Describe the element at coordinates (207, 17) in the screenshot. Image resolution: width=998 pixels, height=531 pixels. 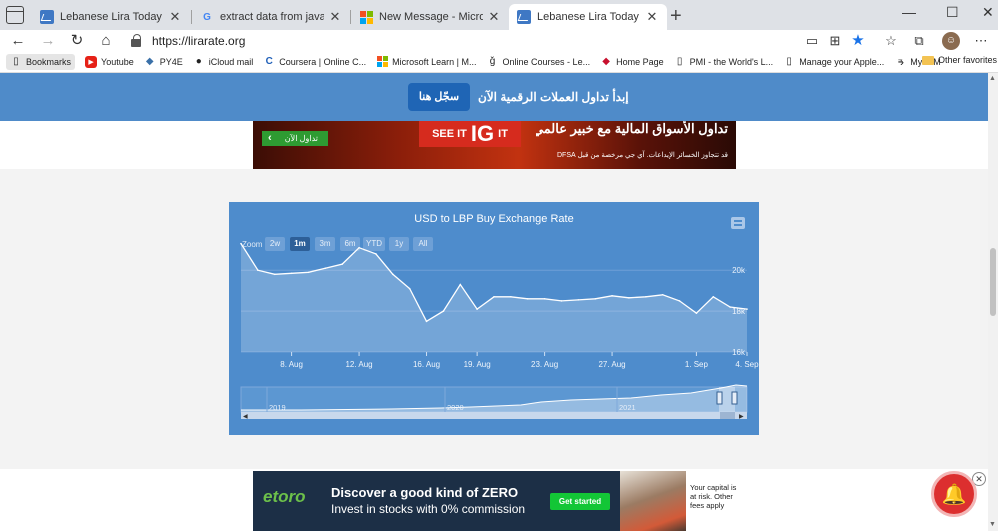
I see `google-icon: G` at that location.